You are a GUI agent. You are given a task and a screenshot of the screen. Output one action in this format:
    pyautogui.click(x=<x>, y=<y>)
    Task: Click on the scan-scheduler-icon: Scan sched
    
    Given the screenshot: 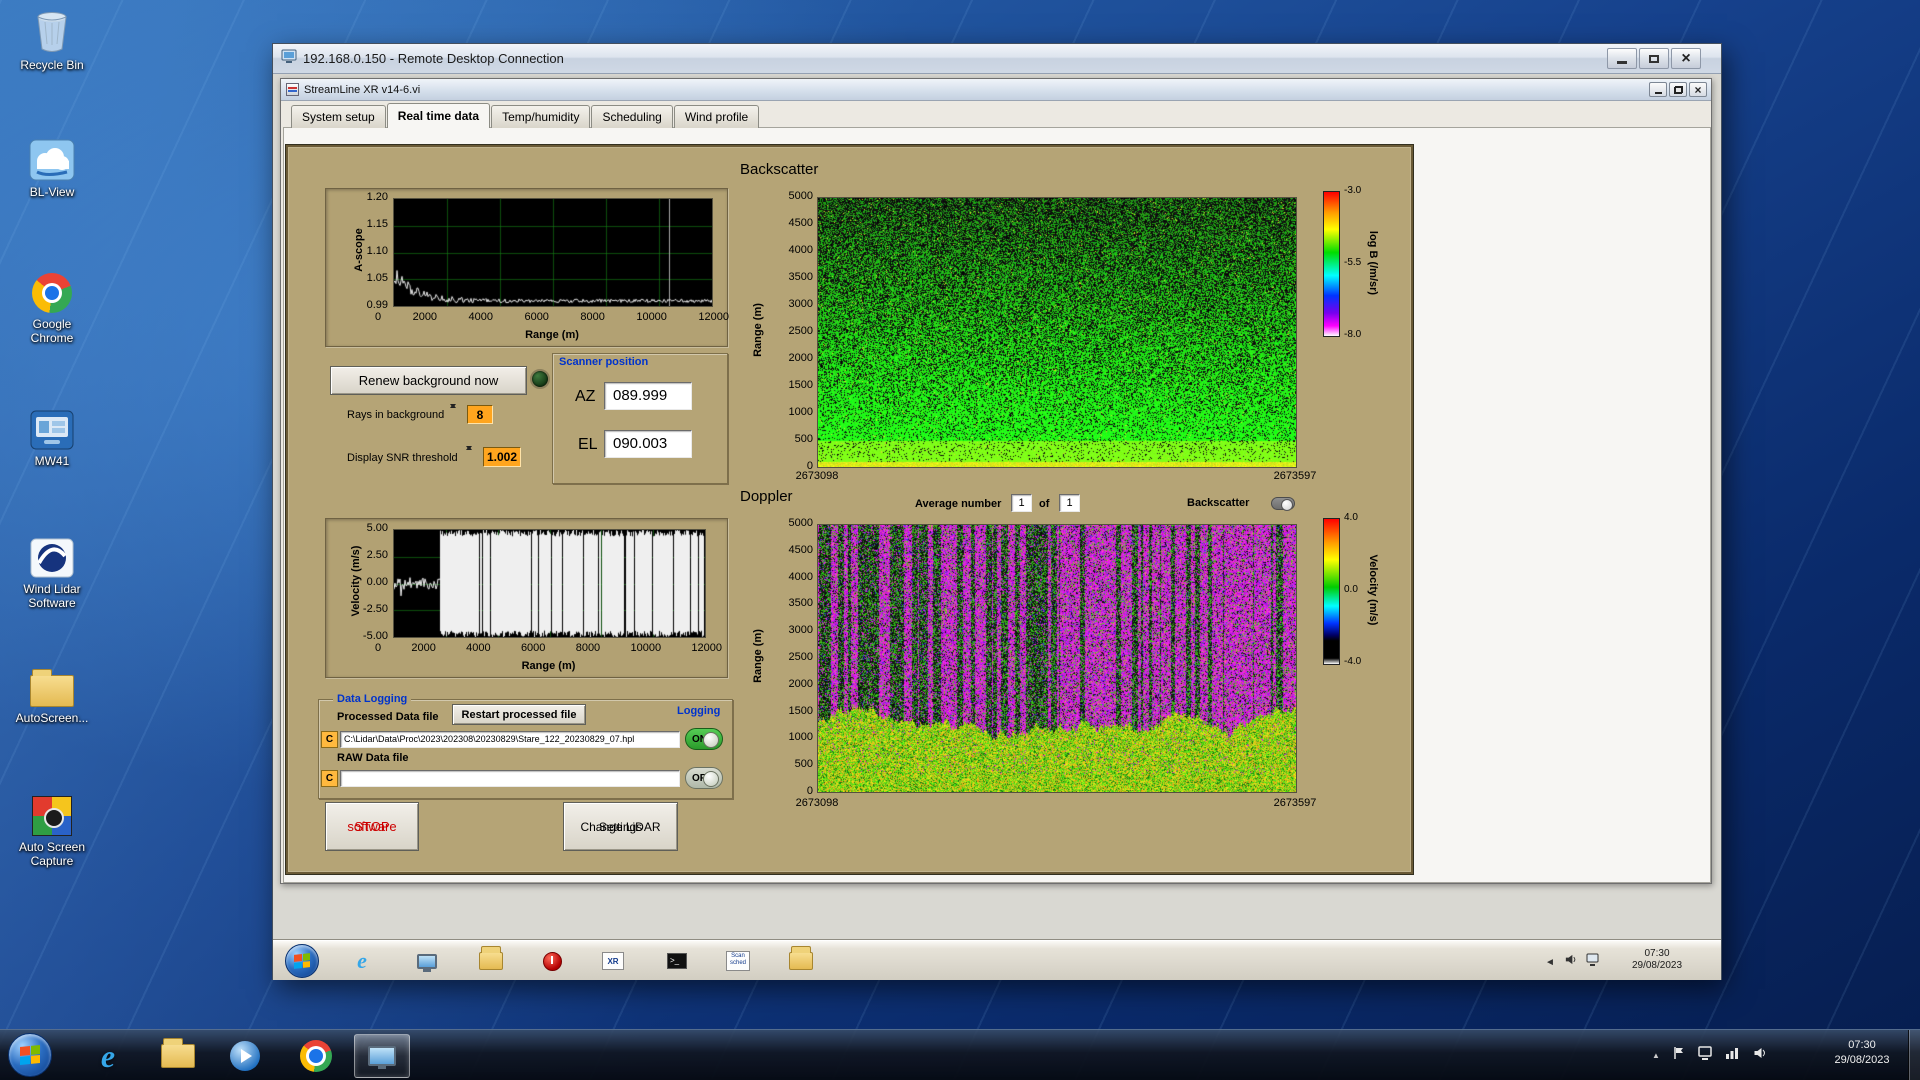 What is the action you would take?
    pyautogui.click(x=738, y=961)
    